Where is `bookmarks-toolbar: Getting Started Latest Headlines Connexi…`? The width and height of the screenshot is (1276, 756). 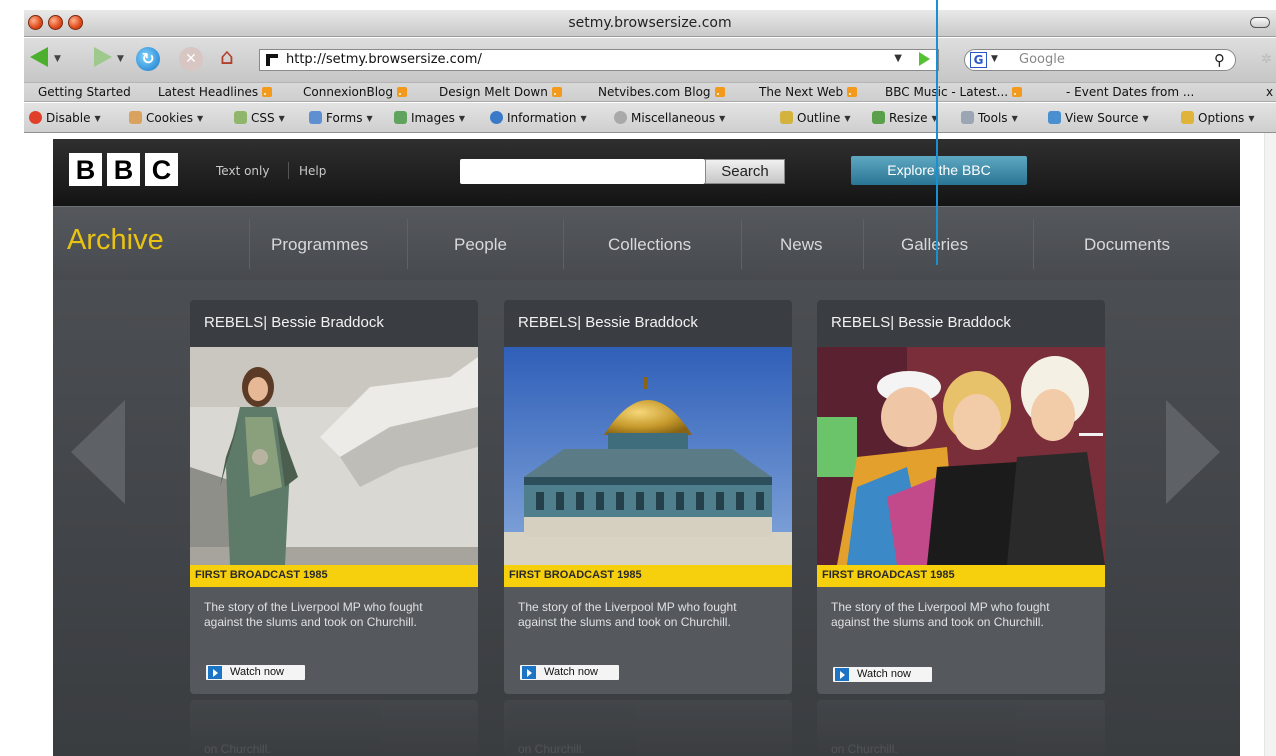 bookmarks-toolbar: Getting Started Latest Headlines Connexi… is located at coordinates (650, 92).